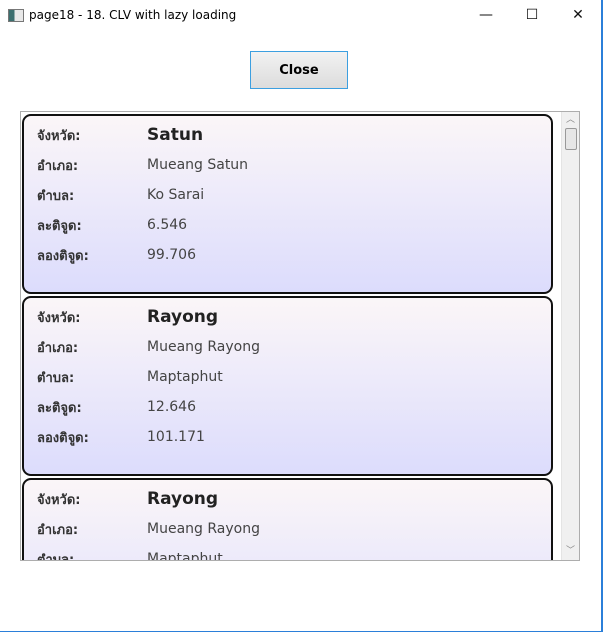 The image size is (603, 633). Describe the element at coordinates (570, 336) in the screenshot. I see `vertical-scrollbar: ︿ ﹀` at that location.